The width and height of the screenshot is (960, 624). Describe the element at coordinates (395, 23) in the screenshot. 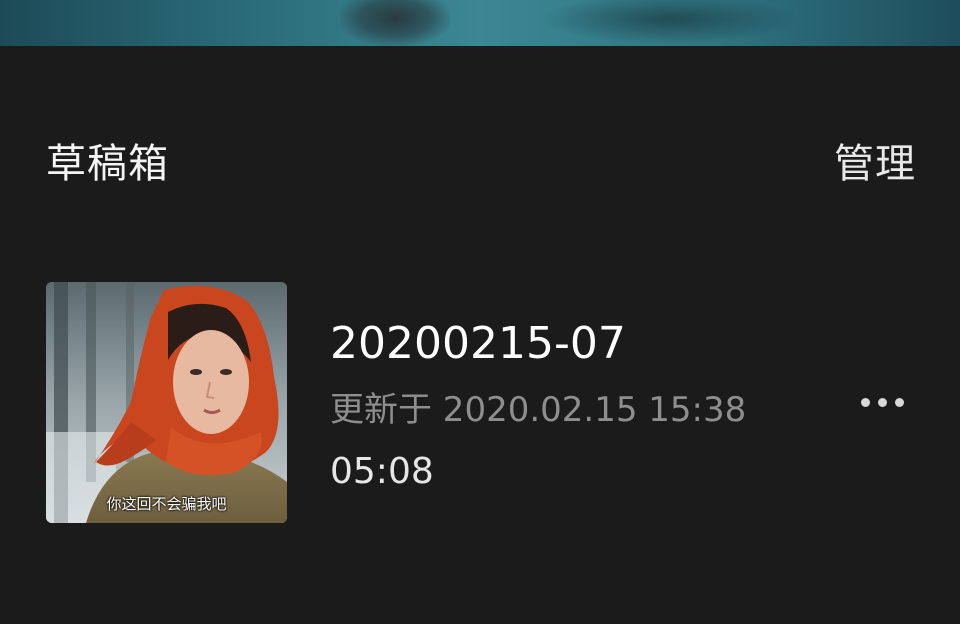

I see `banner-shadow` at that location.